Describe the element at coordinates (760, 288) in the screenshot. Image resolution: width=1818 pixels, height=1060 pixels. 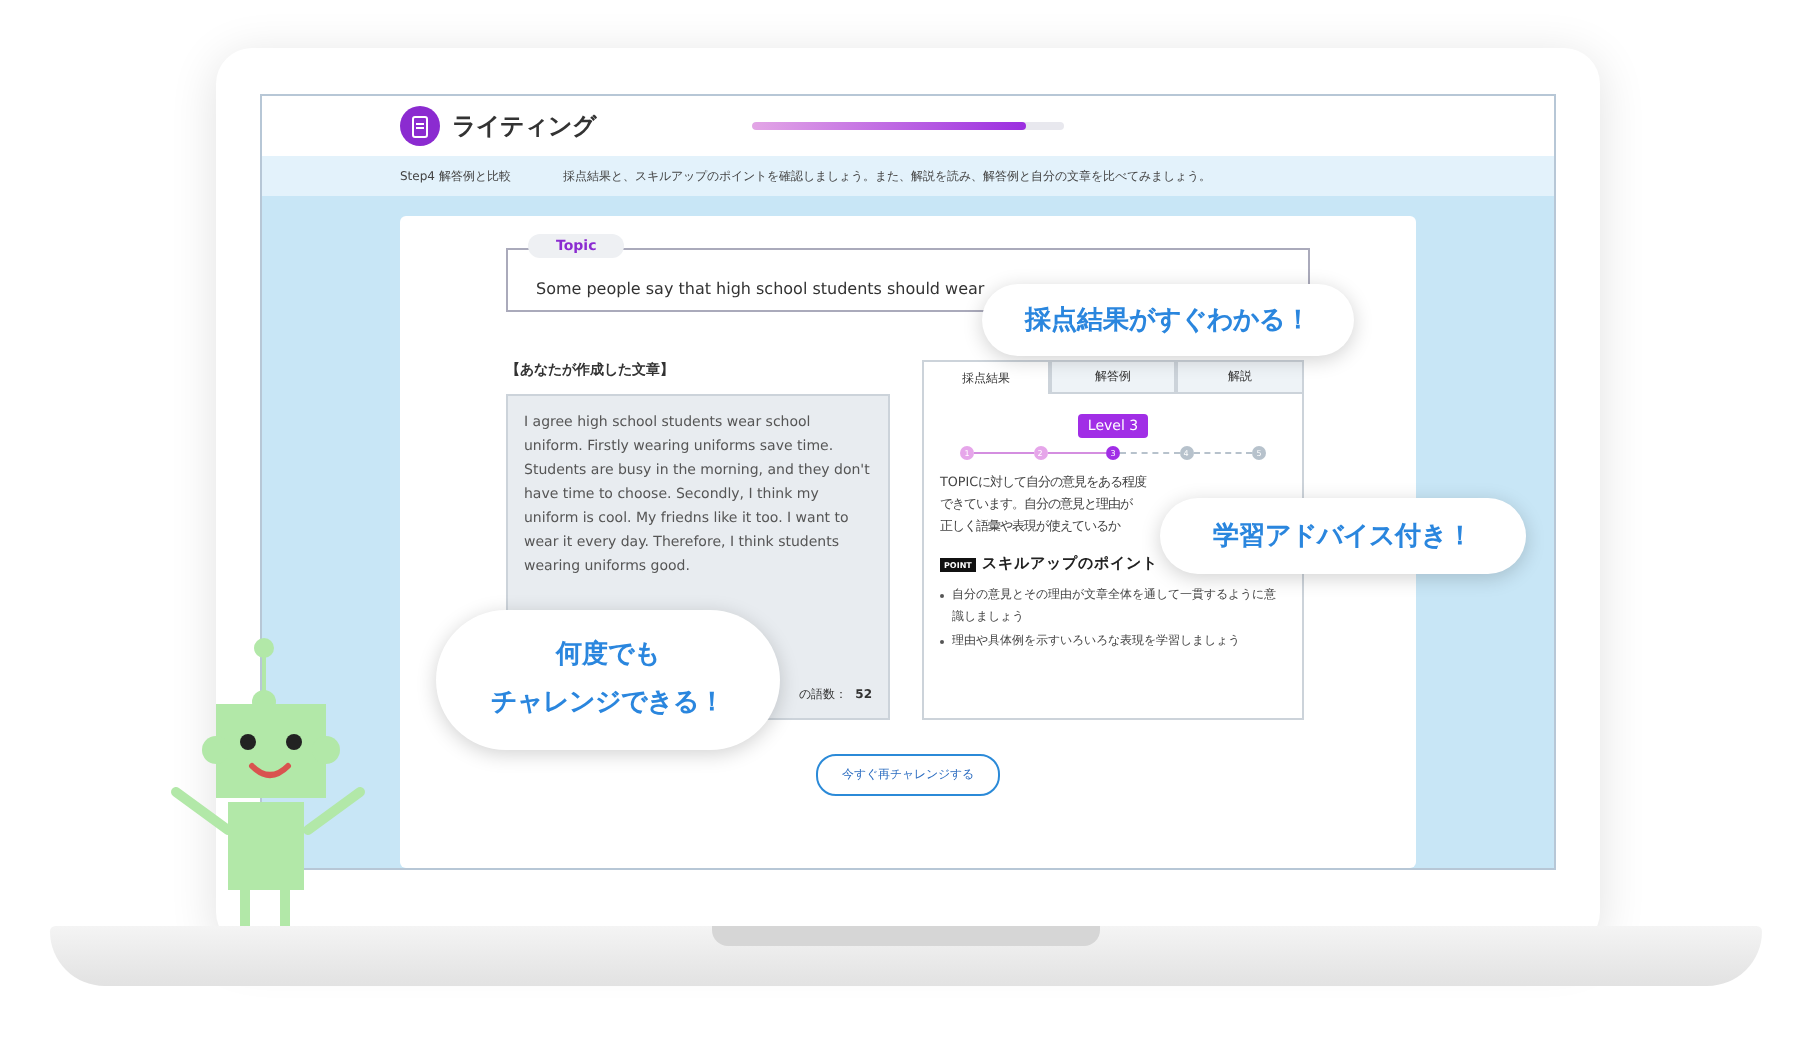
I see `topic-text: Some people say that high school students should wear` at that location.